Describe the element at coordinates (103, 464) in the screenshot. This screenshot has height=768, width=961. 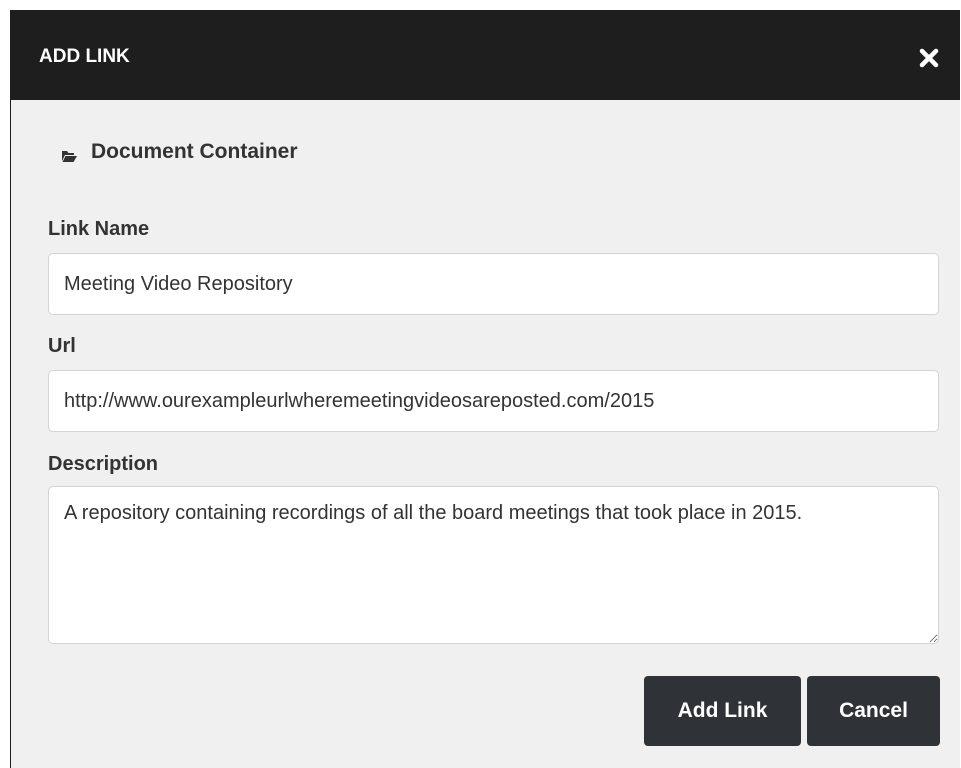
I see `description-label: Description` at that location.